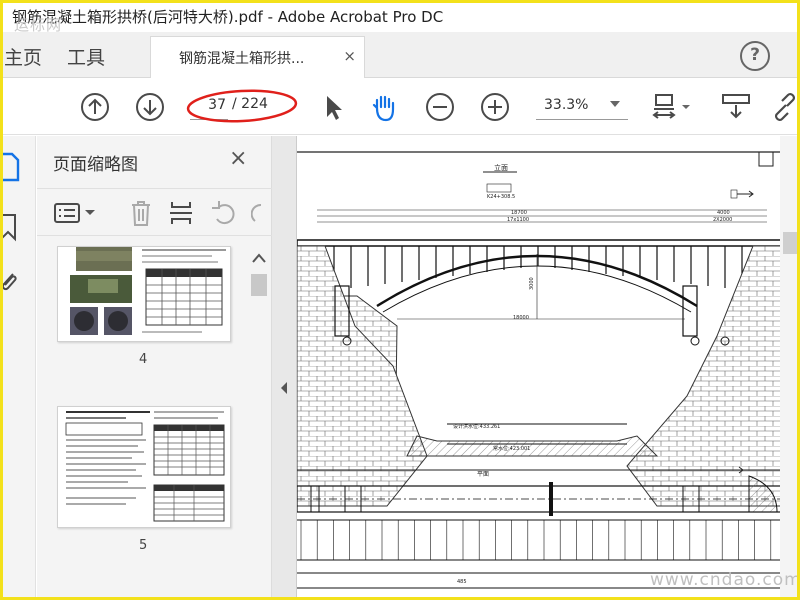  What do you see at coordinates (519, 213) in the screenshot?
I see `dim-top-1: 18700` at bounding box center [519, 213].